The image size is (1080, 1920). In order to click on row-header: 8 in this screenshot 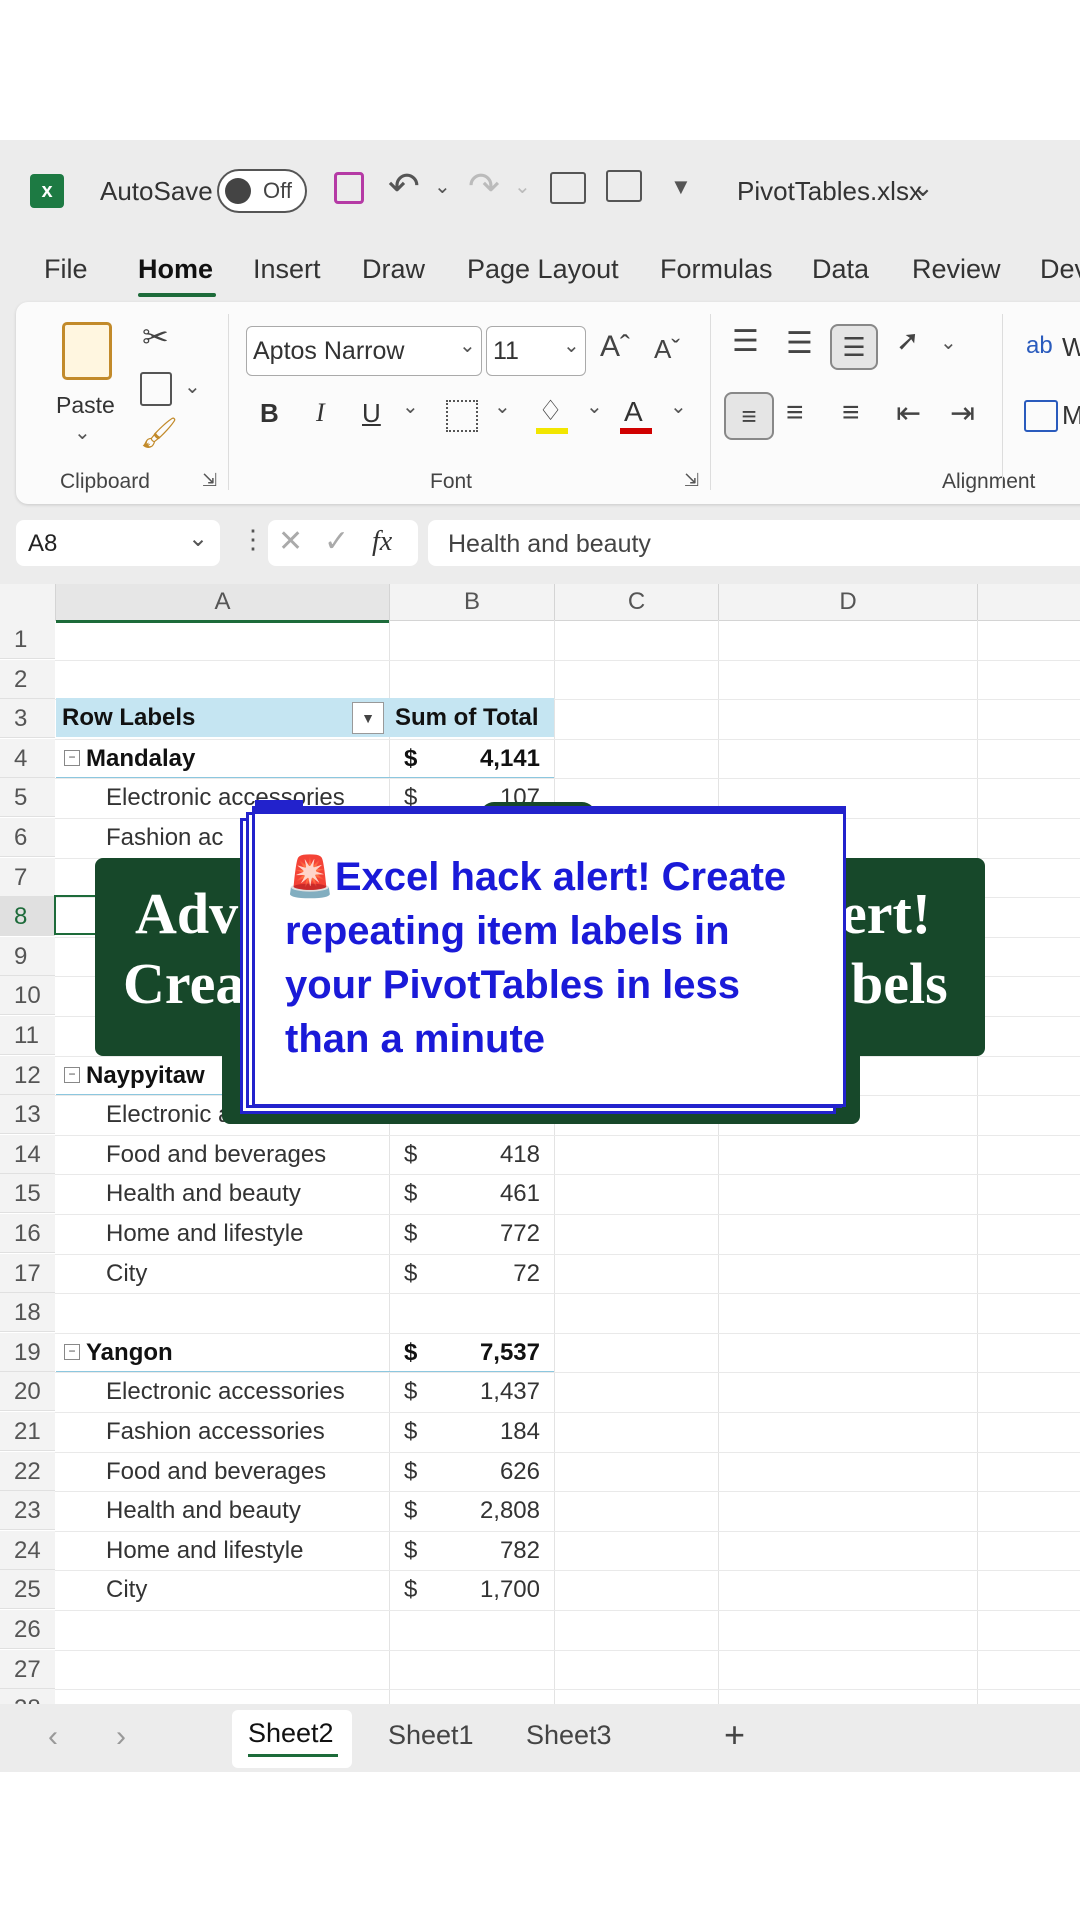, I will do `click(27, 917)`.